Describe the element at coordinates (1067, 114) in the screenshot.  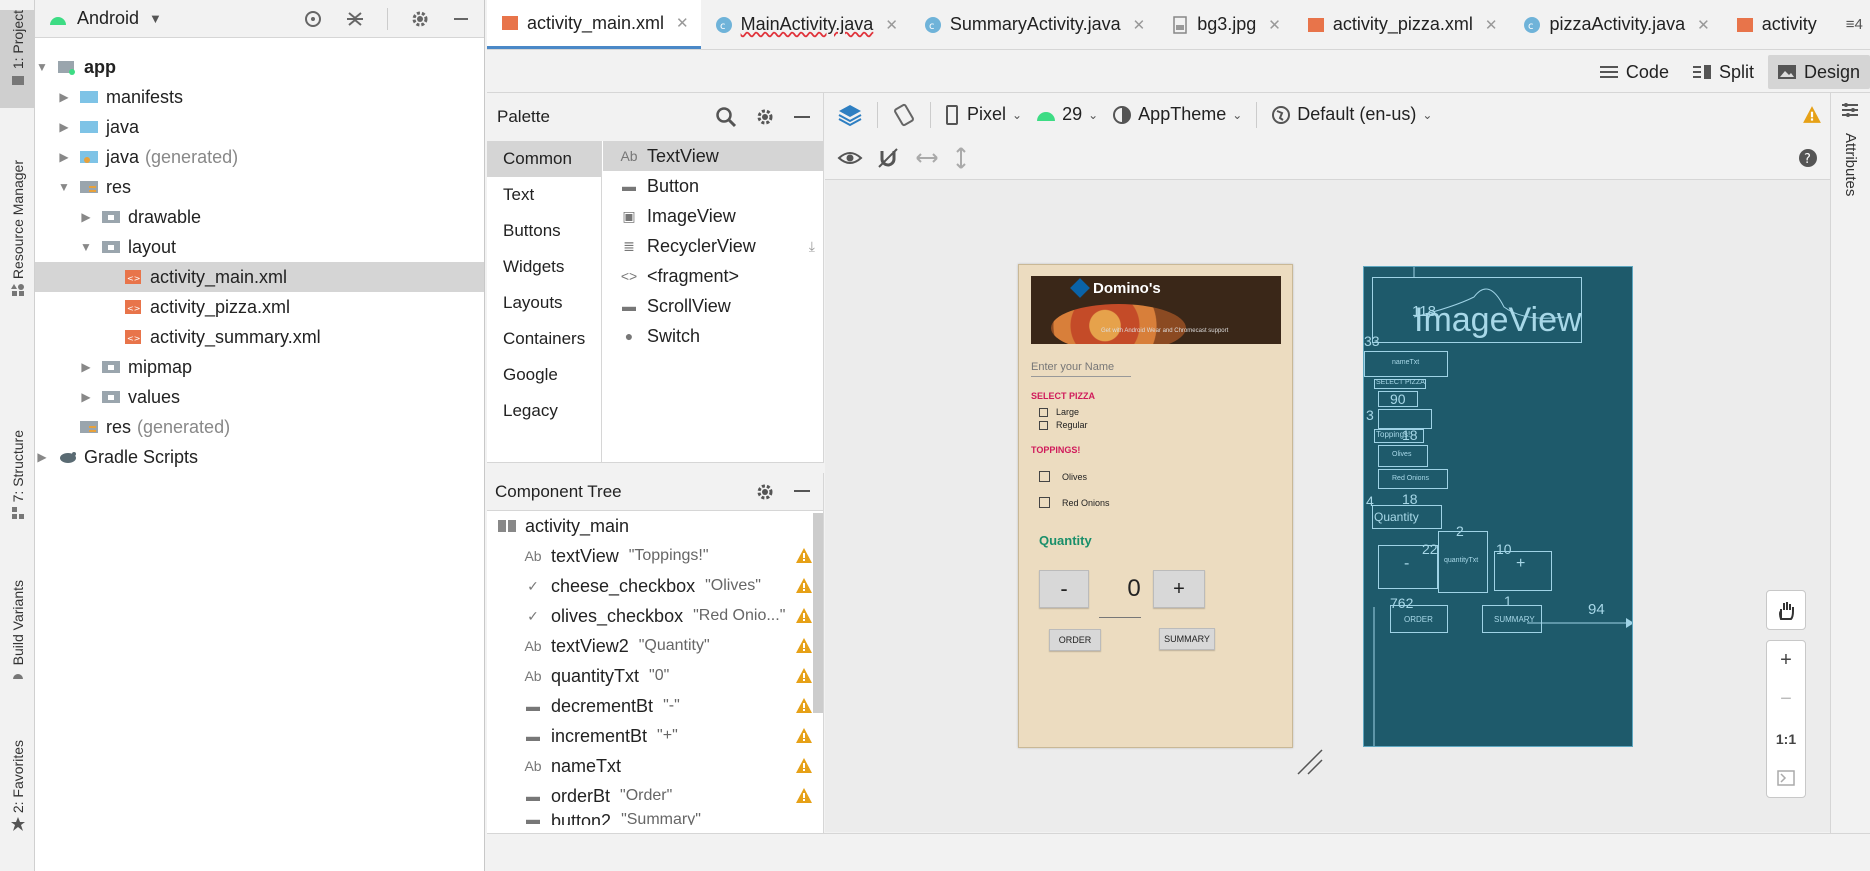
I see `api-selector: 29 ⌄` at that location.